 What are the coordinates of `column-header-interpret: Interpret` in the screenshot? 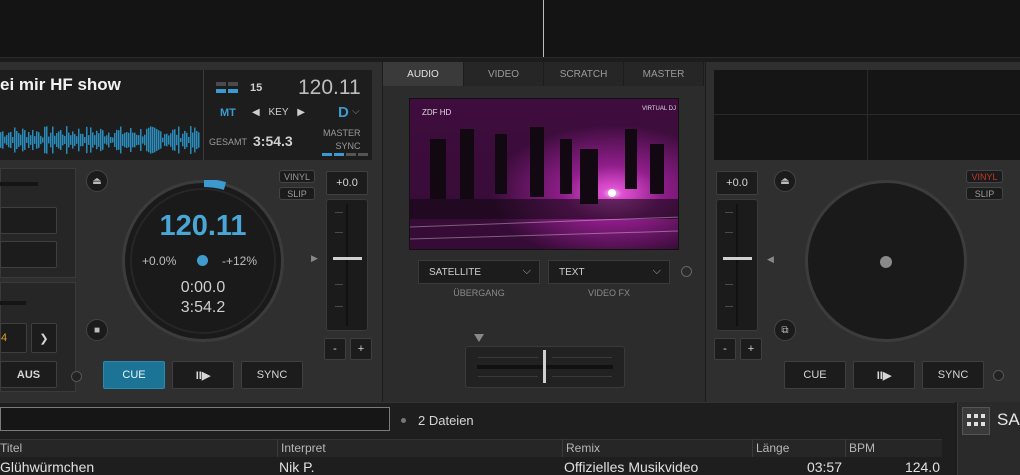 It's located at (419, 448).